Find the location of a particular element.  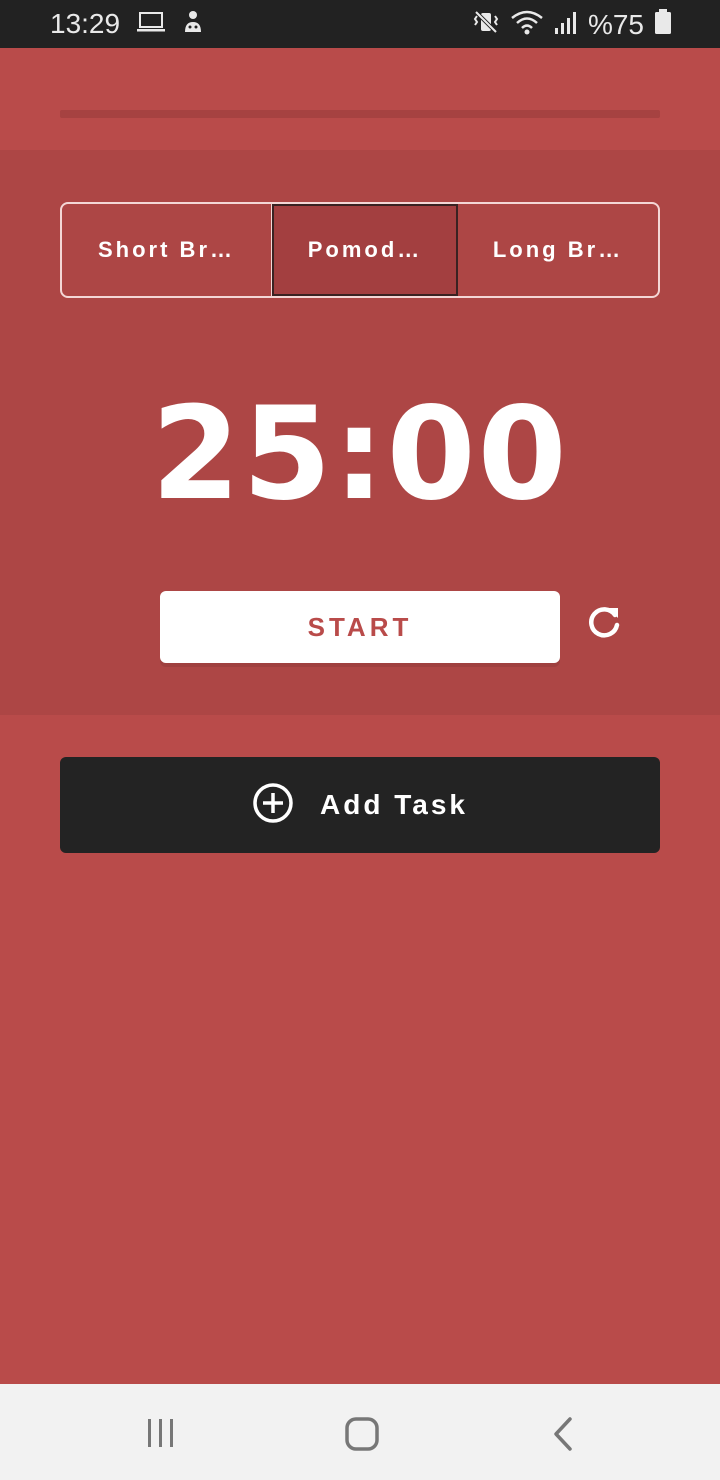

navigation-bar is located at coordinates (360, 1432).